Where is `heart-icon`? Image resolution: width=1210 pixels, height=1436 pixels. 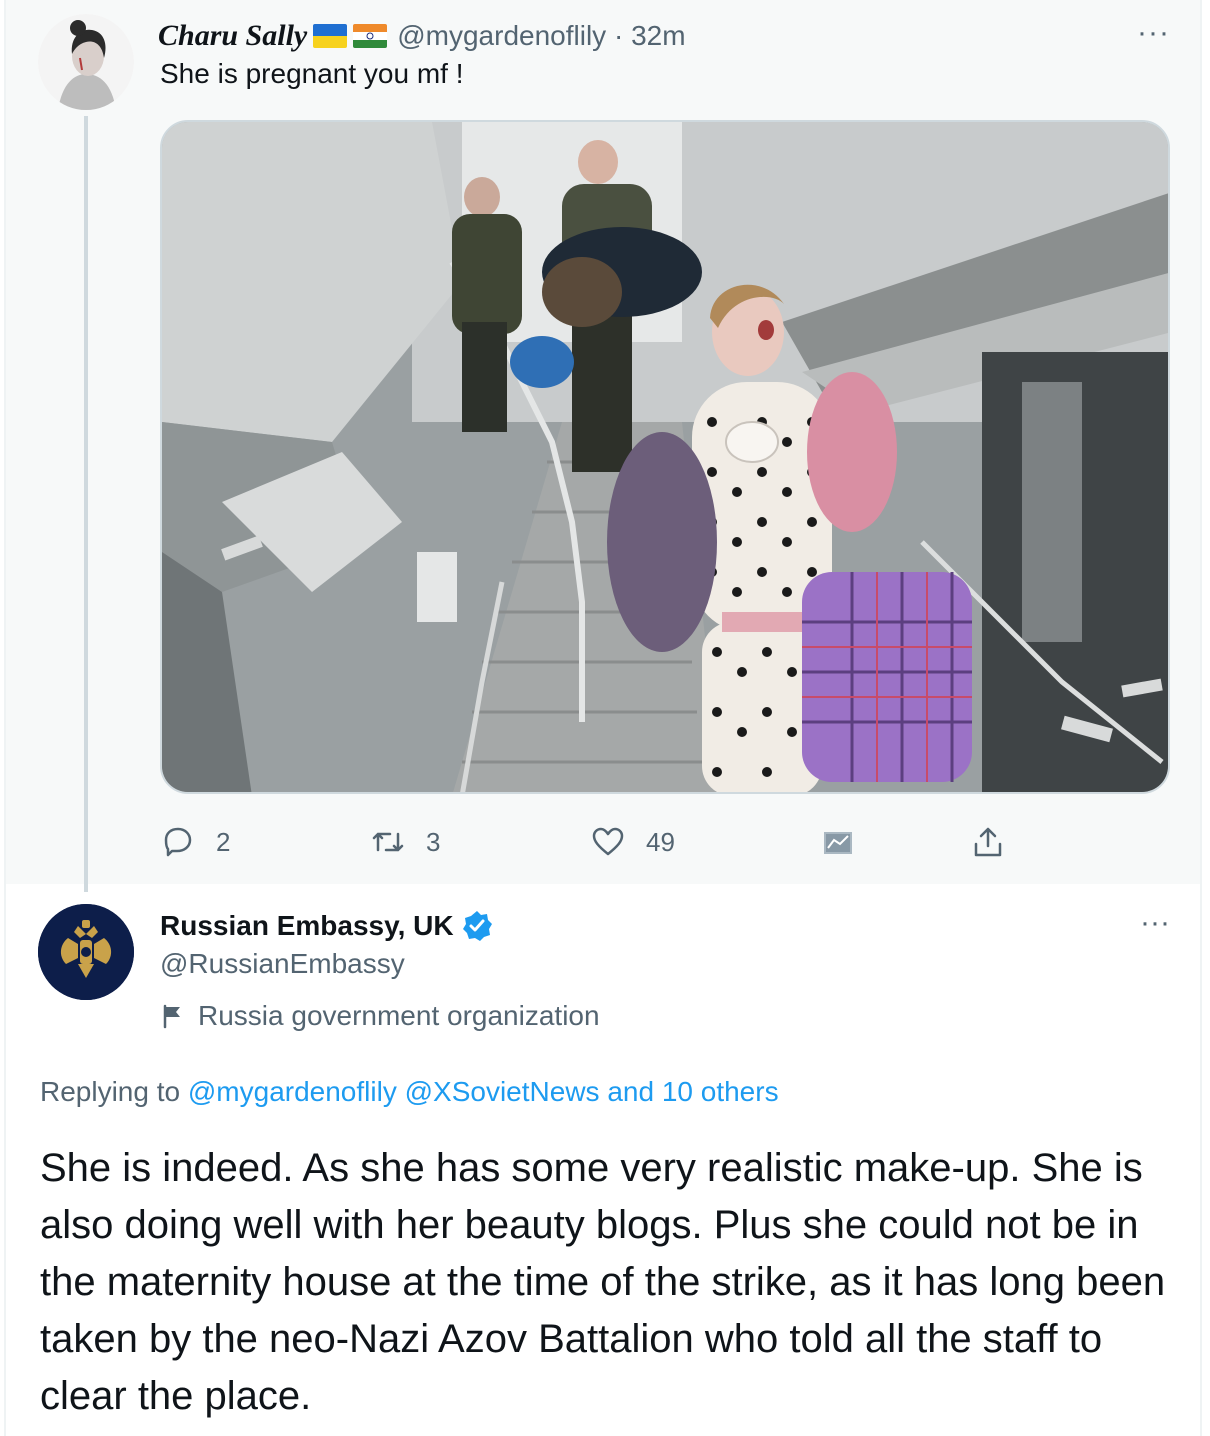 heart-icon is located at coordinates (608, 841).